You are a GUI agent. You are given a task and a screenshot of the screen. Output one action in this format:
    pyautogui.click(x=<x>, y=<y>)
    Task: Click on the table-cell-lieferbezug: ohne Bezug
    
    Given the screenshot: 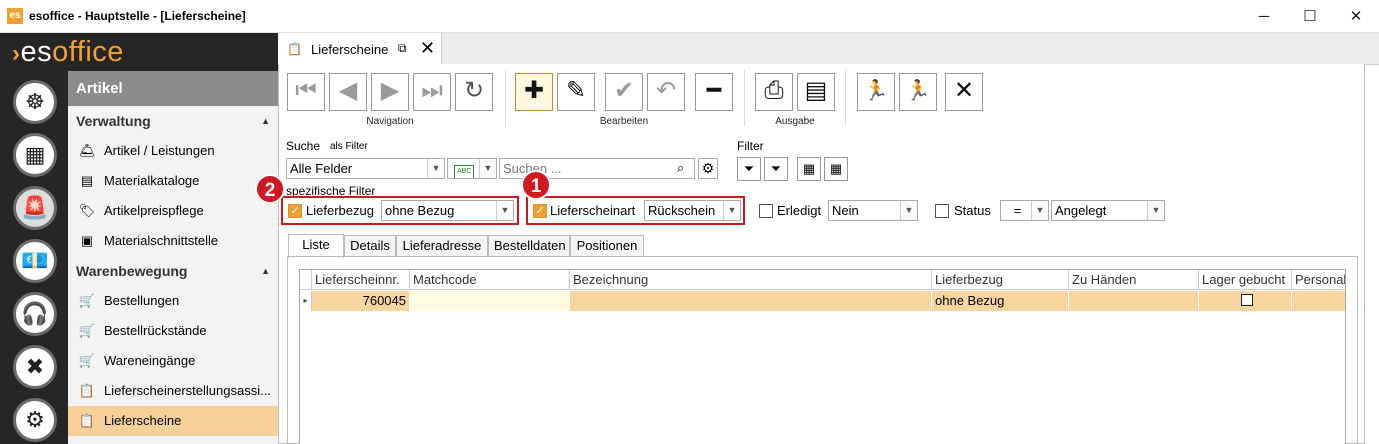 What is the action you would take?
    pyautogui.click(x=1000, y=301)
    